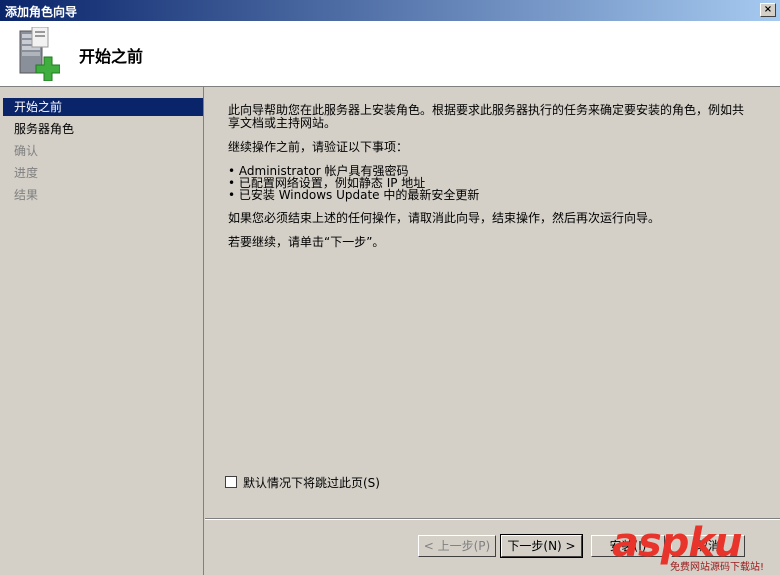 The image size is (780, 575). What do you see at coordinates (696, 547) in the screenshot?
I see `watermark: aspku 免费网站源码下载站!` at bounding box center [696, 547].